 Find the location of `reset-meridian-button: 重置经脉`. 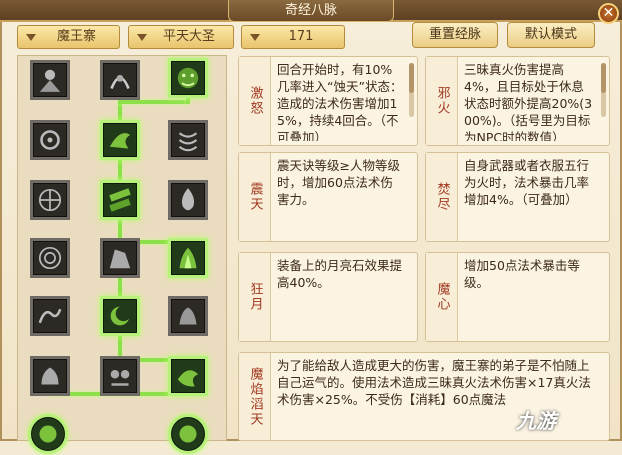

reset-meridian-button: 重置经脉 is located at coordinates (455, 35).